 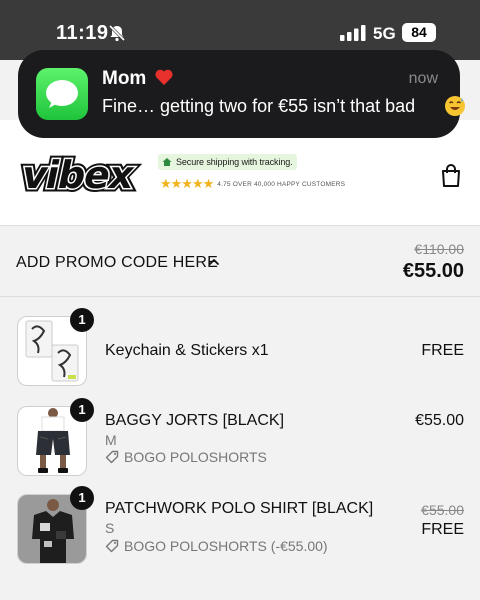 What do you see at coordinates (234, 162) in the screenshot?
I see `shipping-badge-text: Secure shipping with tracking.` at bounding box center [234, 162].